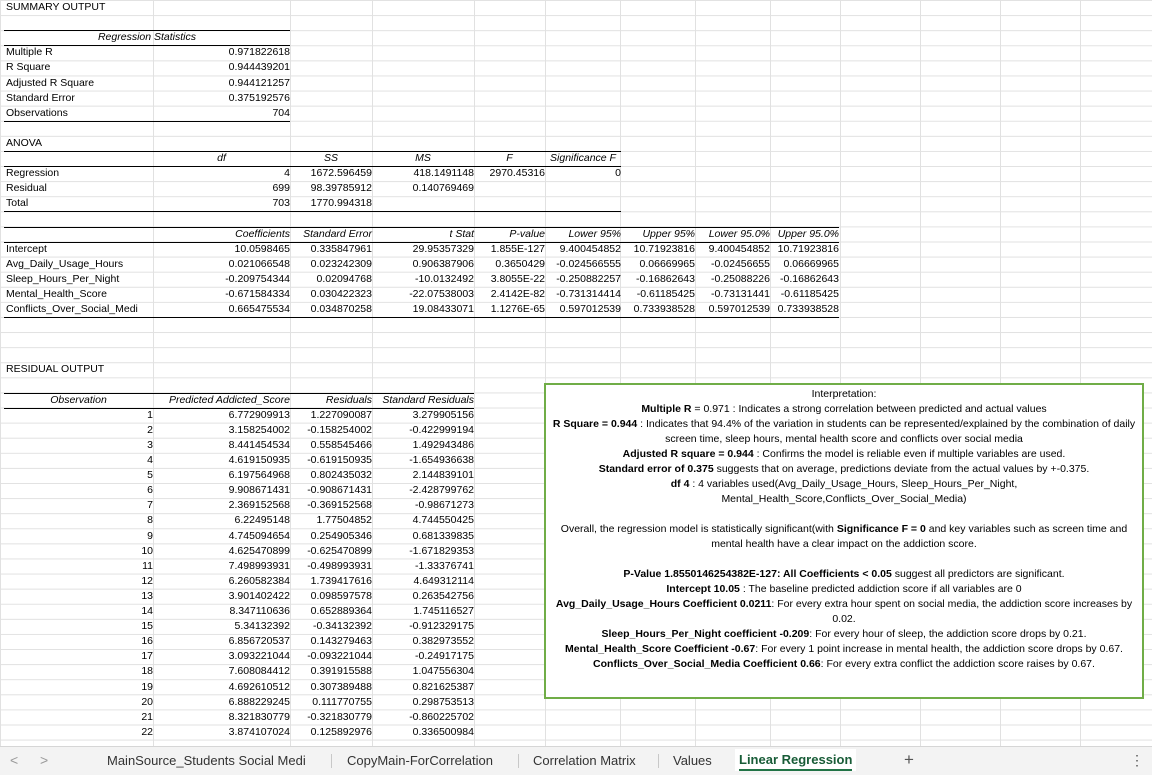 This screenshot has height=775, width=1152. I want to click on residual-cell: -0.498993931, so click(332, 566).